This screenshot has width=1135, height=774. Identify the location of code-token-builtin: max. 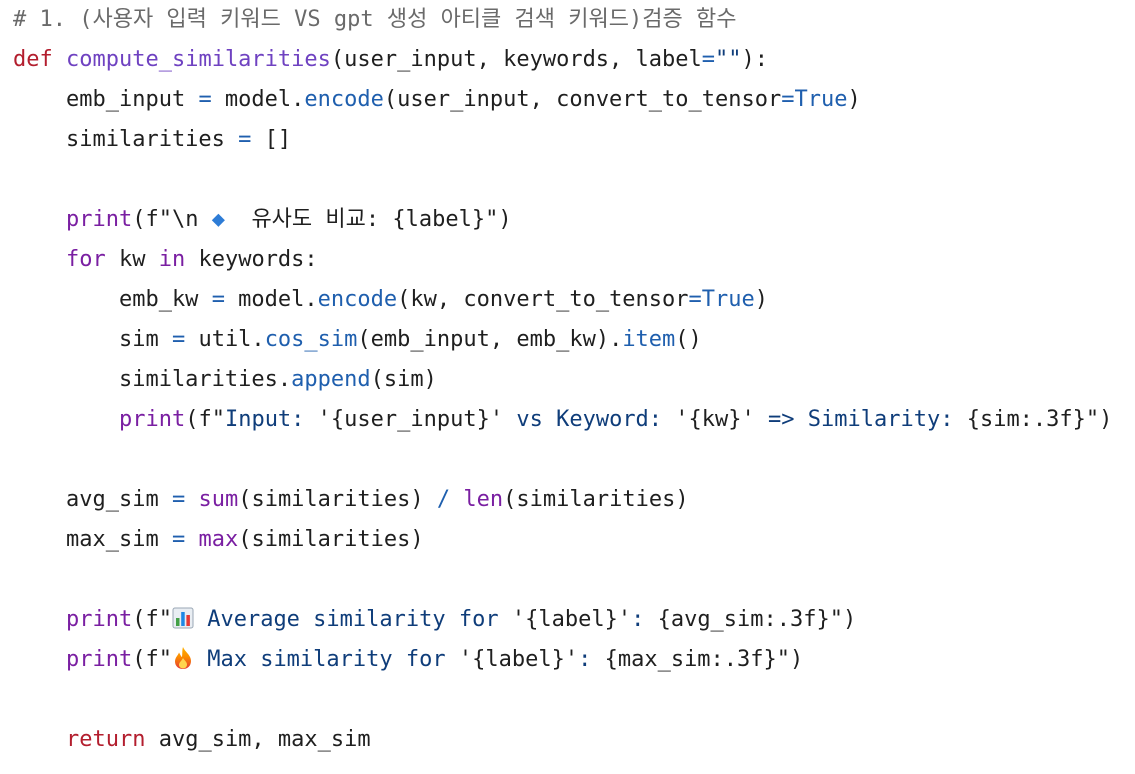
(218, 539).